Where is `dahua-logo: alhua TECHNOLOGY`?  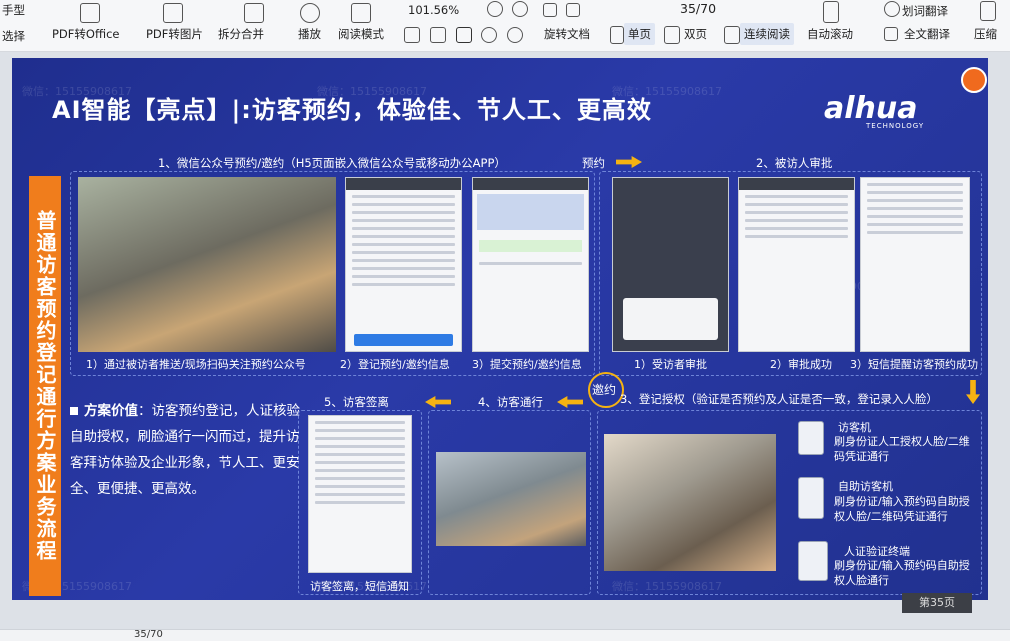
dahua-logo: alhua TECHNOLOGY is located at coordinates (884, 111).